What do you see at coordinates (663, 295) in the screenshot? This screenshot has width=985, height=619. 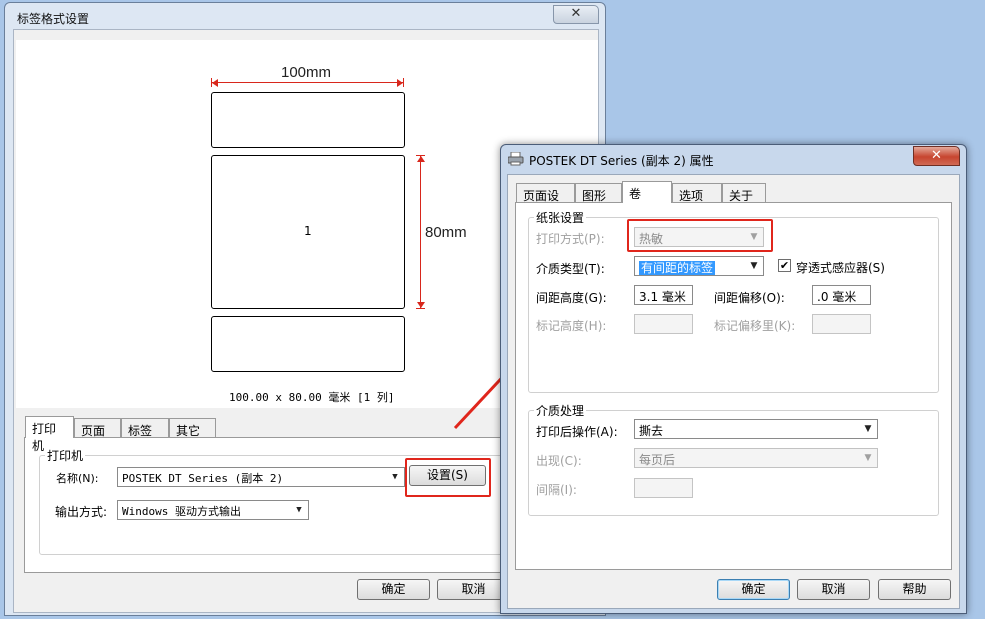 I see `gap-height-input: 3.1 毫米` at bounding box center [663, 295].